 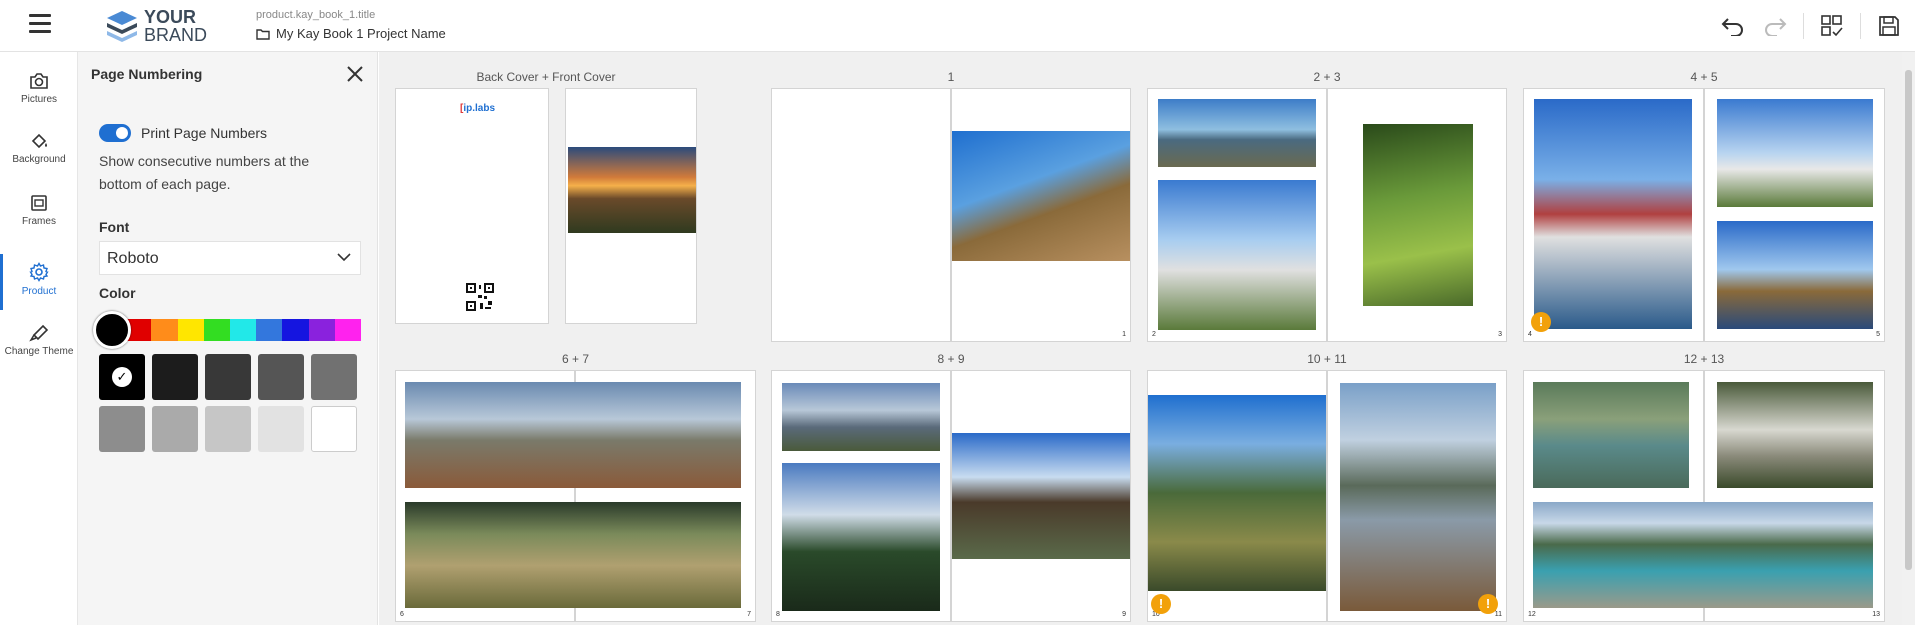 I want to click on print-page-numbers-toggle, so click(x=115, y=133).